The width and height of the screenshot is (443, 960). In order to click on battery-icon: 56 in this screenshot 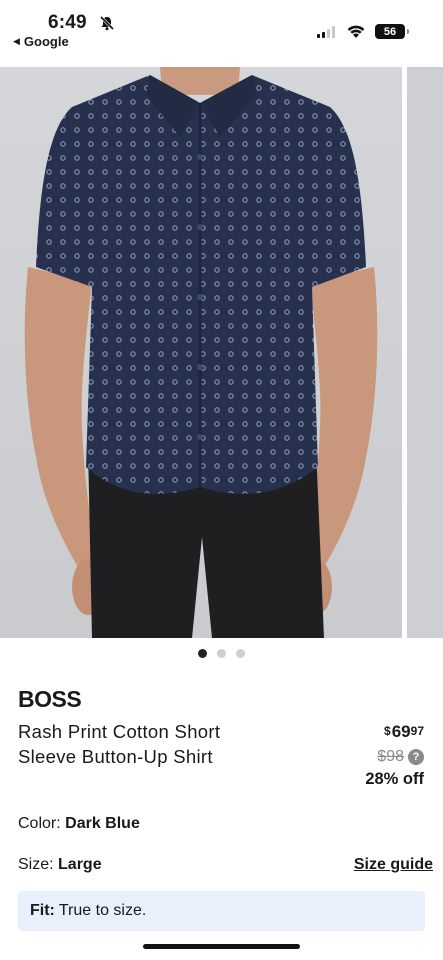, I will do `click(392, 31)`.